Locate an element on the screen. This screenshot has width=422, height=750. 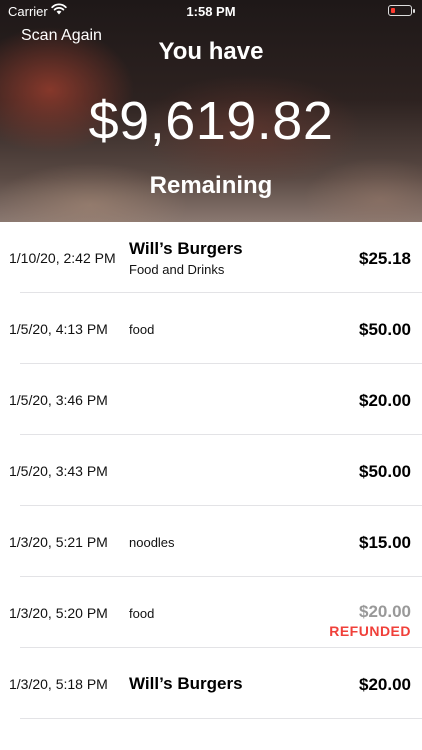
transaction-amount: $15.00 is located at coordinates (385, 542).